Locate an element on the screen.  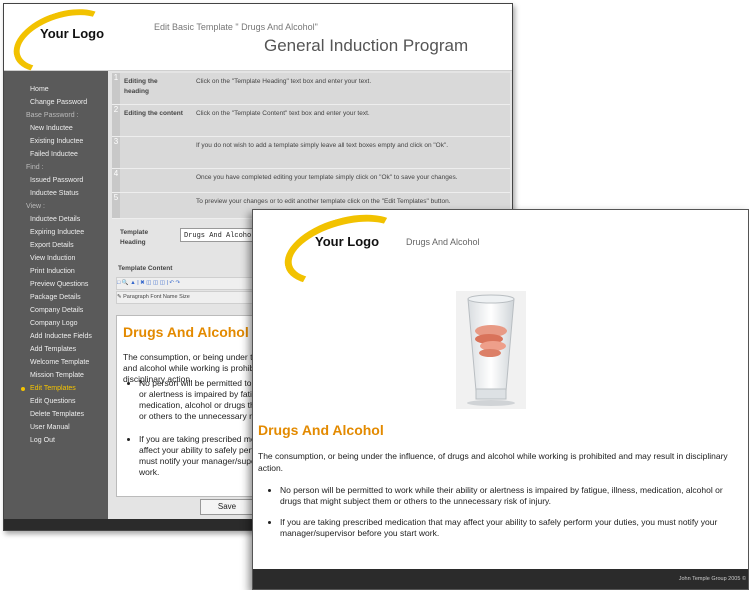
sidebar-item: Preview Questions is located at coordinates (59, 284).